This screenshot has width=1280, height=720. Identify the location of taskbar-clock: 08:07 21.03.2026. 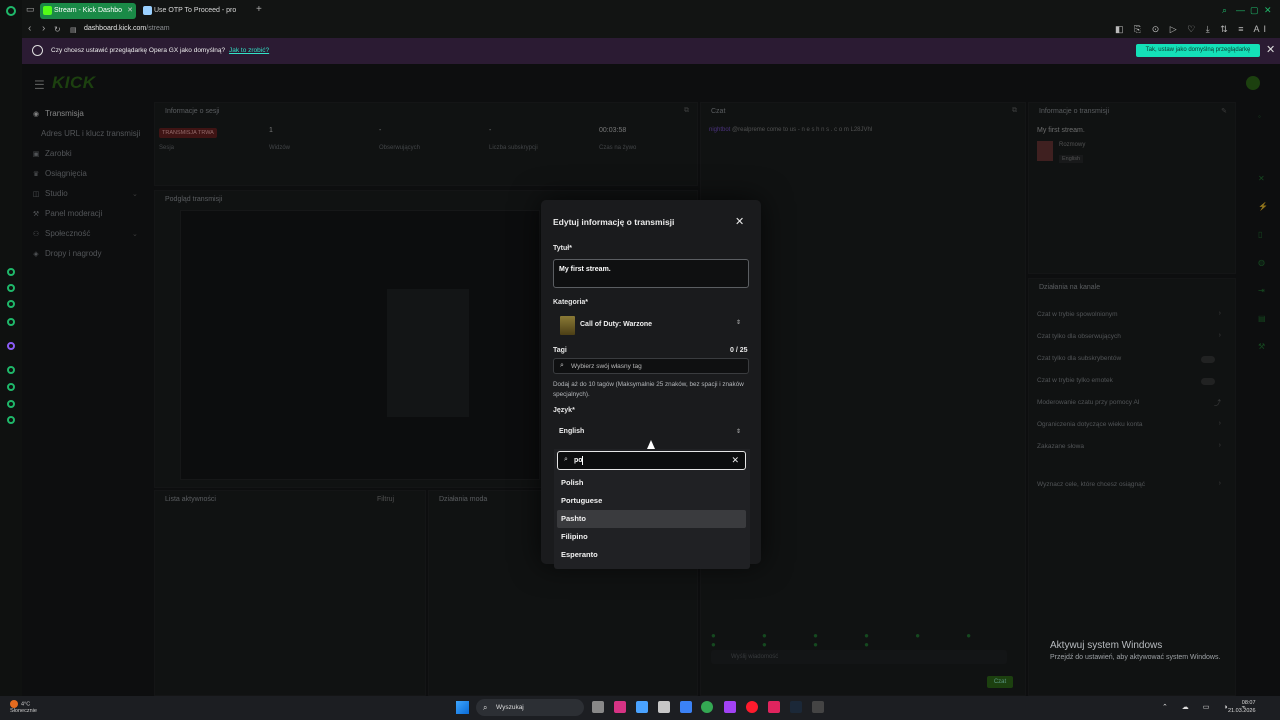
(1242, 707).